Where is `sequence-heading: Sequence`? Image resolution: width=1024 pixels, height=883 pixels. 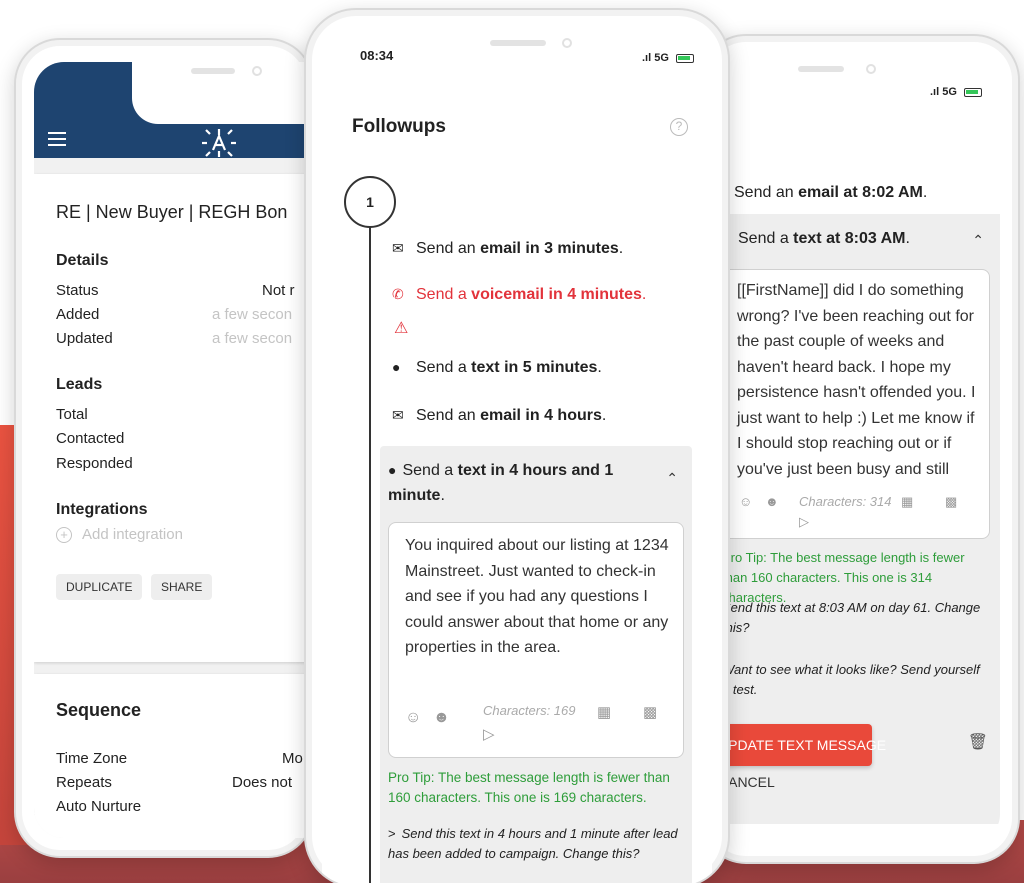
sequence-heading: Sequence is located at coordinates (99, 710).